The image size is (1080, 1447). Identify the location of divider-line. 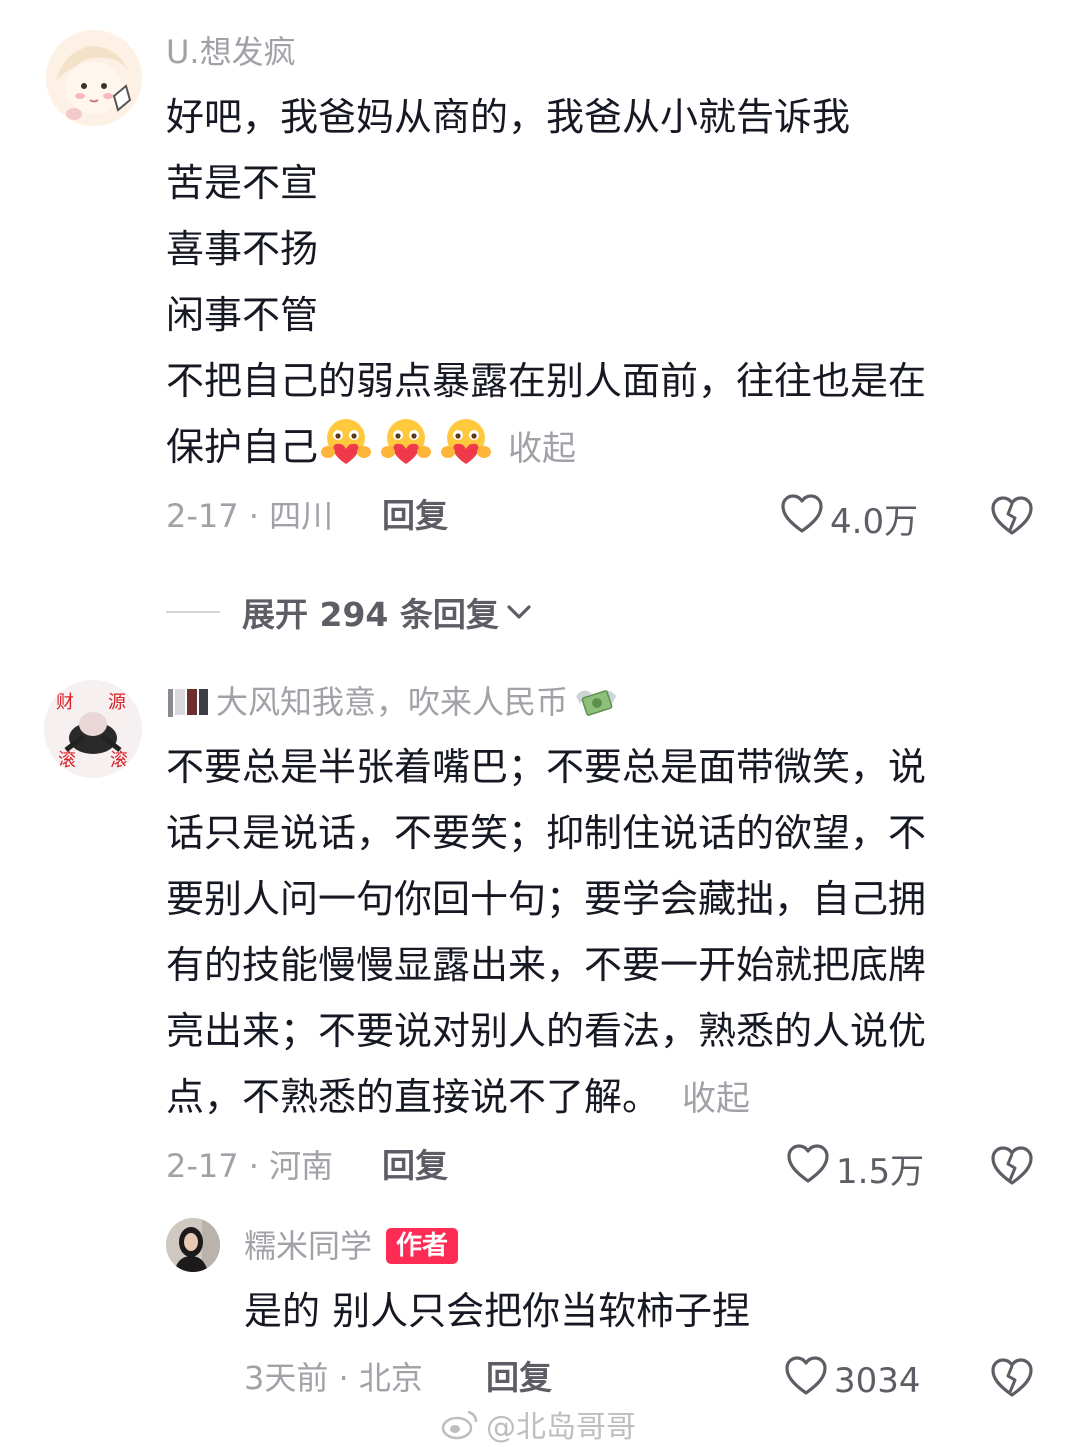
(193, 612).